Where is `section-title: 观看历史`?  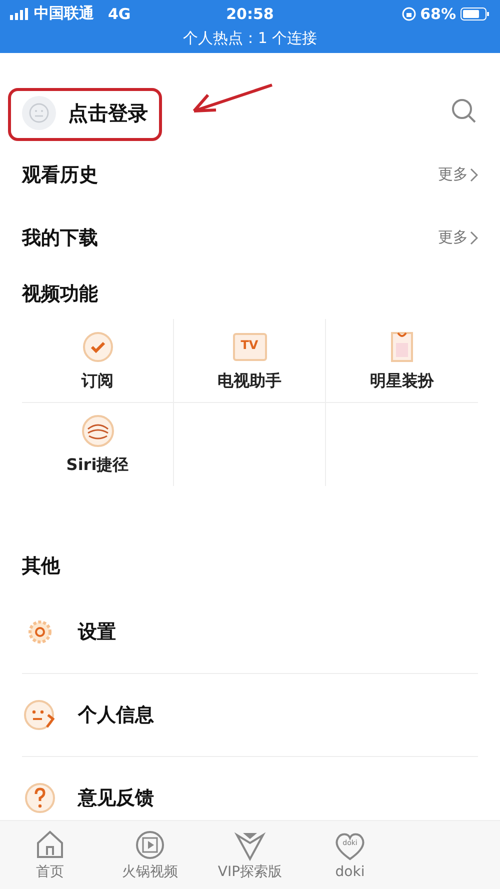 section-title: 观看历史 is located at coordinates (60, 175).